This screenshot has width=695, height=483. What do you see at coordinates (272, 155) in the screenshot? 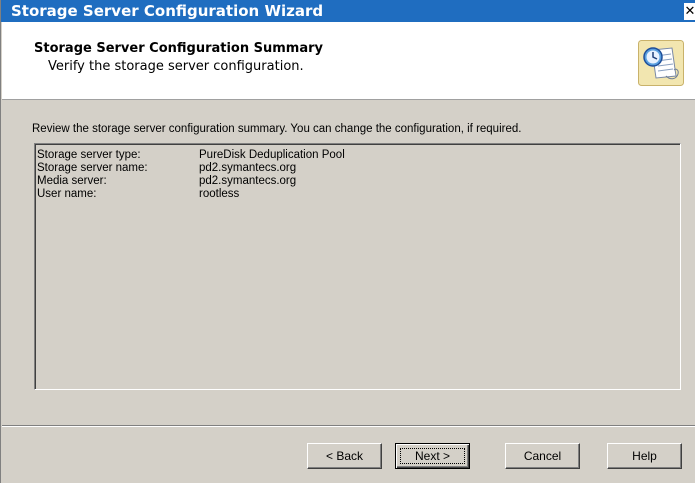
I see `summary-value: PureDisk Deduplication Pool` at bounding box center [272, 155].